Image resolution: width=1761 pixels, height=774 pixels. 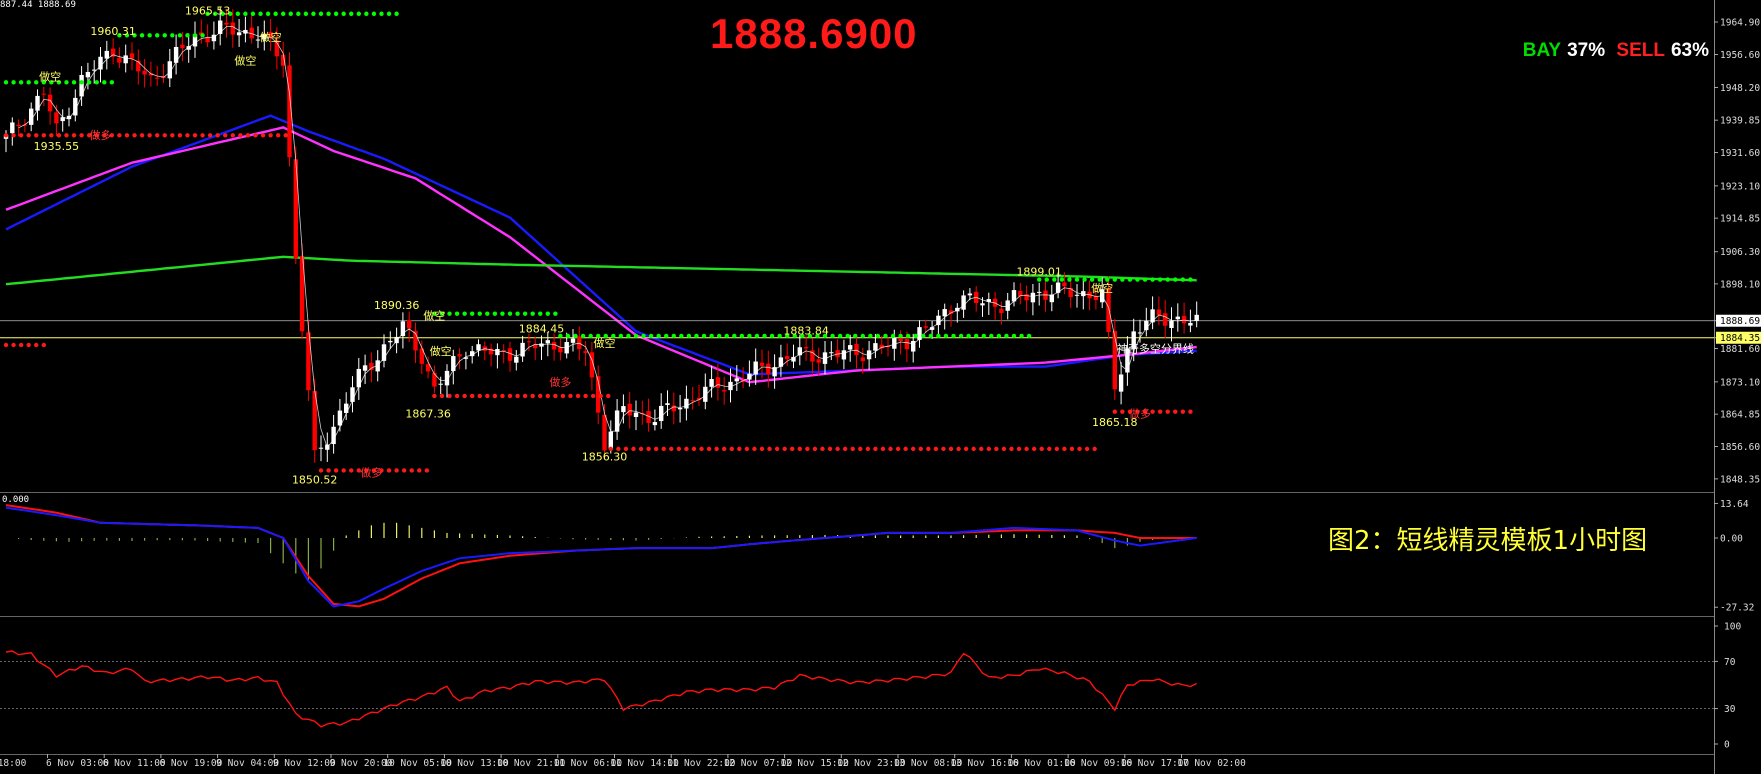 What do you see at coordinates (1740, 349) in the screenshot?
I see `price-tick-label: 1881.60` at bounding box center [1740, 349].